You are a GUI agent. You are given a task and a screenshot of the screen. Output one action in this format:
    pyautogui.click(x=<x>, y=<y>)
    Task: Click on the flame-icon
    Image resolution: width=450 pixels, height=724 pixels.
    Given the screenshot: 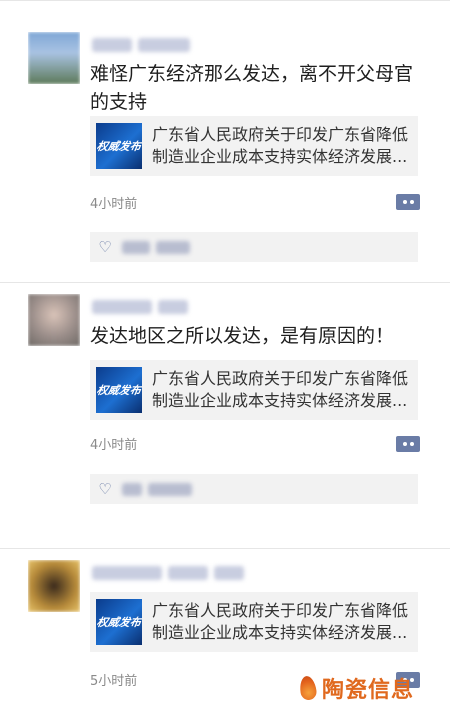 What is the action you would take?
    pyautogui.click(x=308, y=688)
    